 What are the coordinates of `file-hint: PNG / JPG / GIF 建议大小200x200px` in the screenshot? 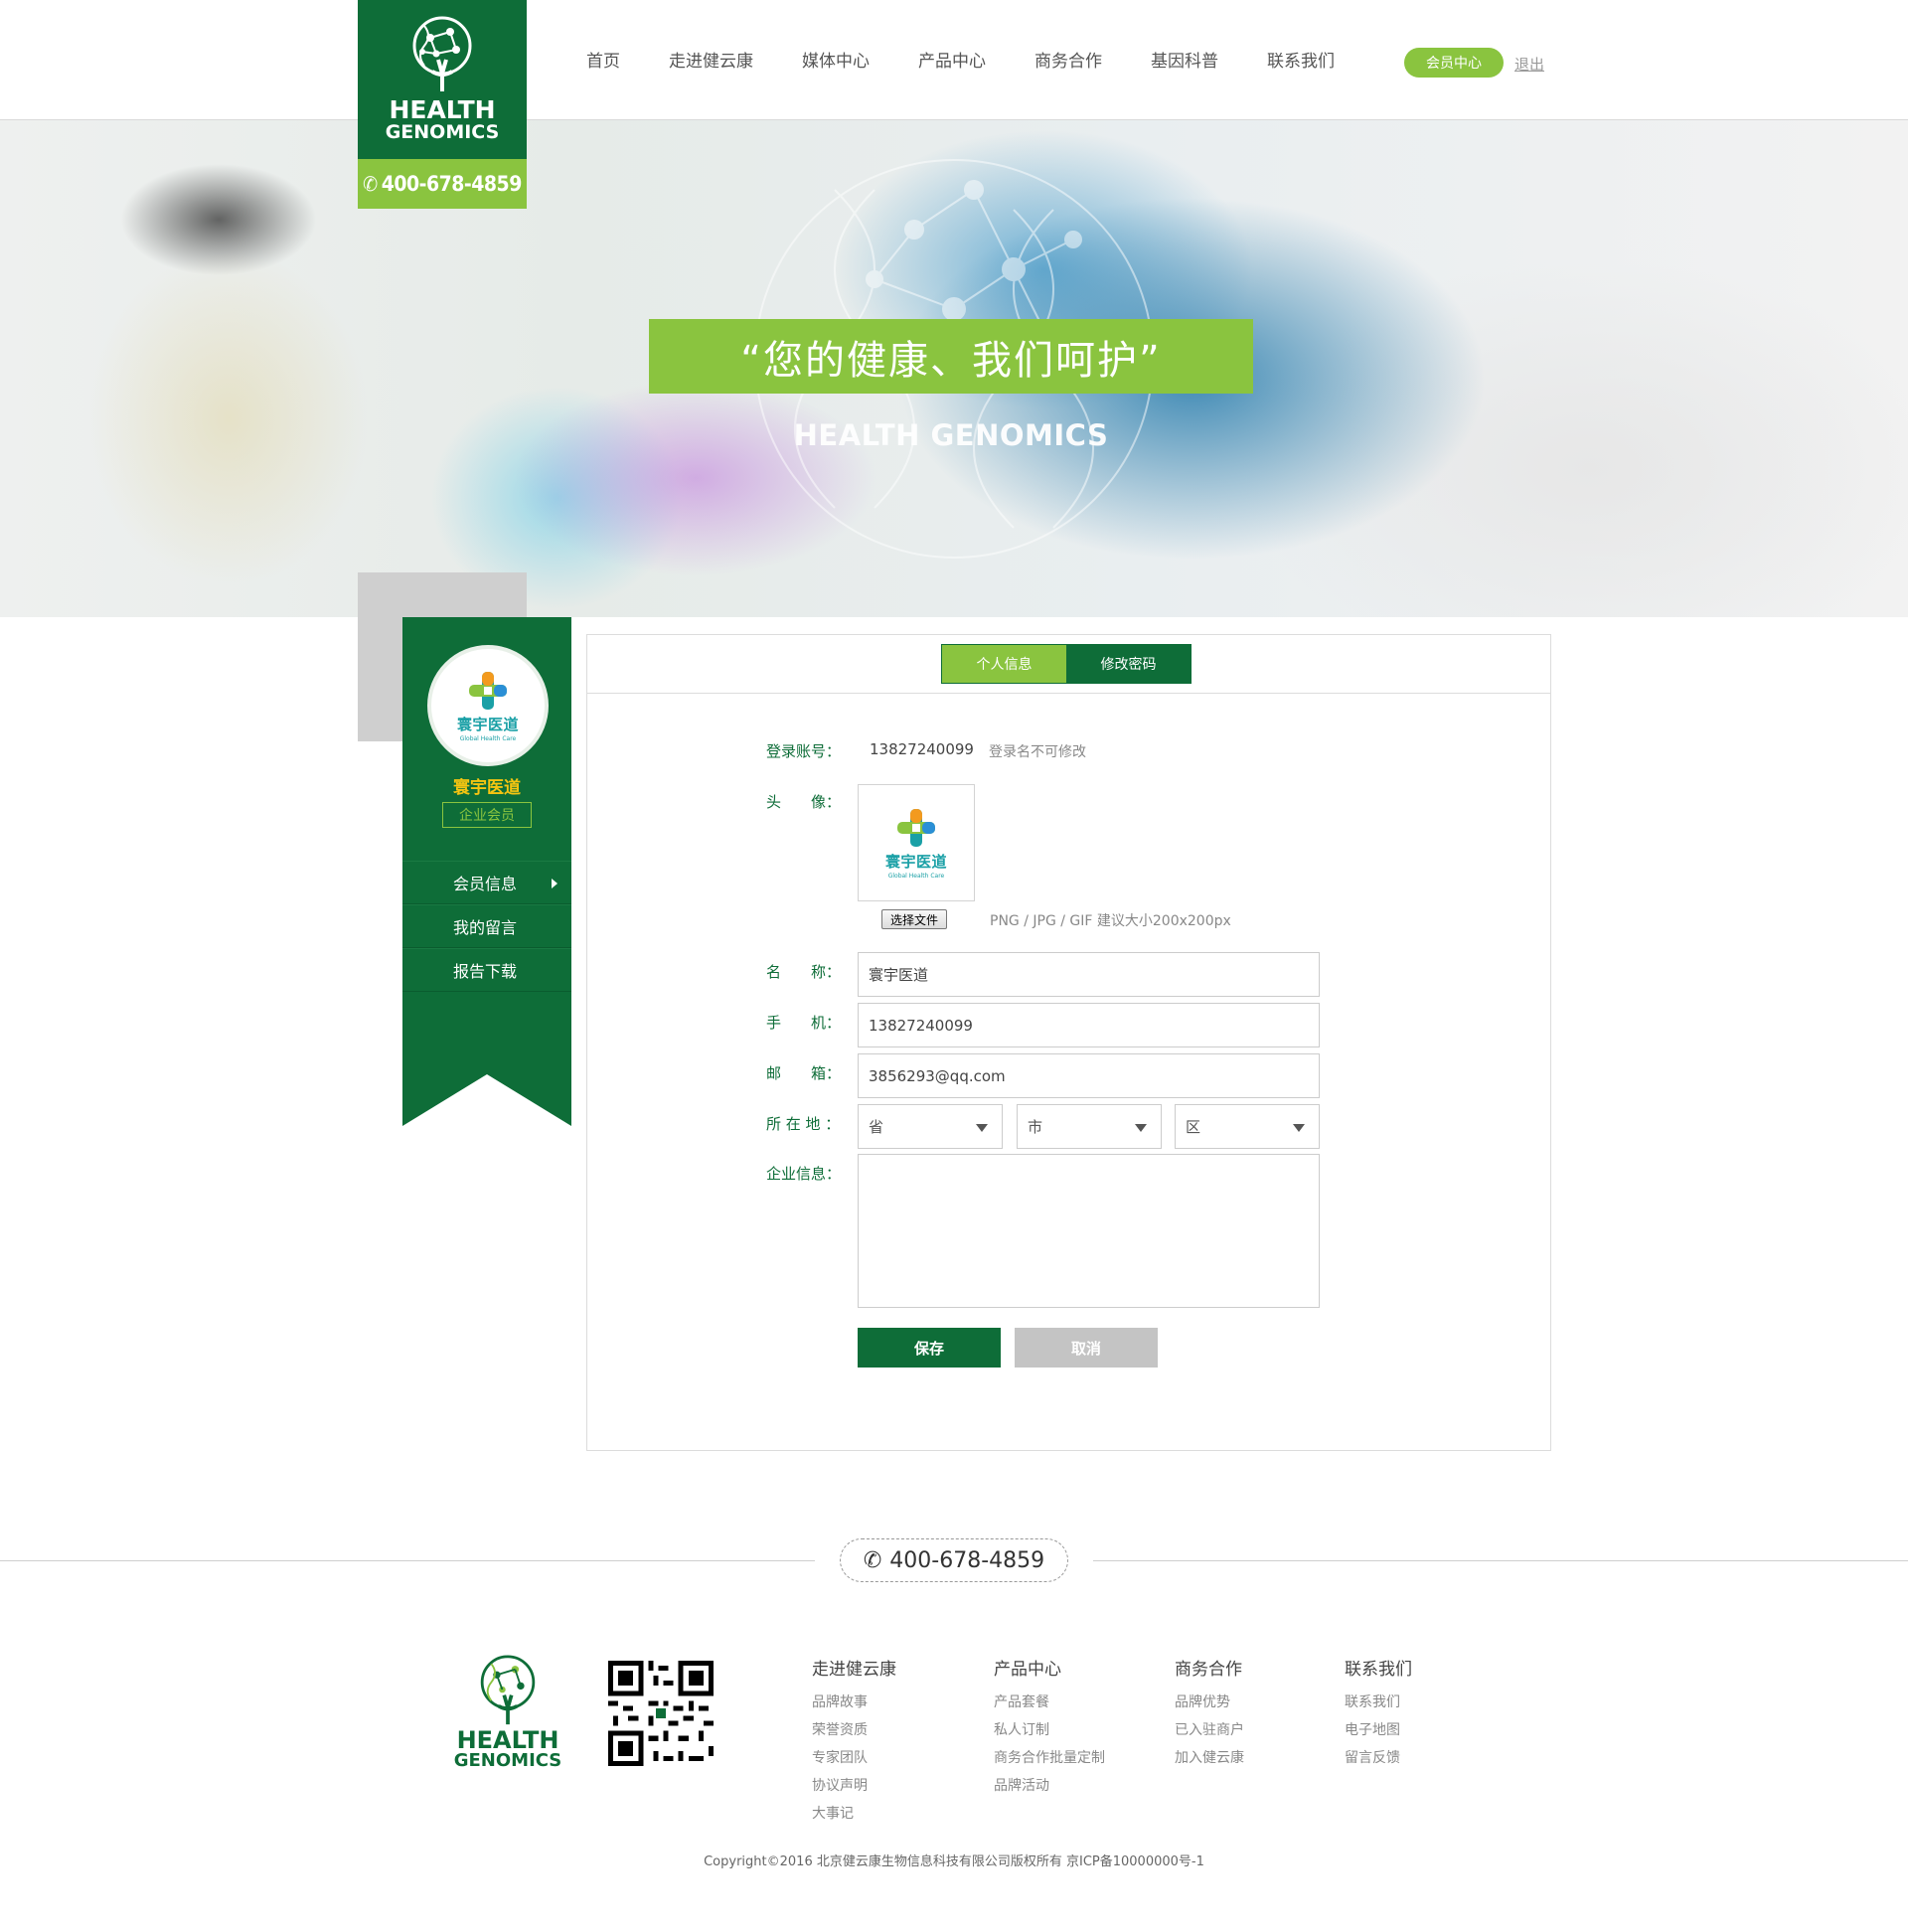 It's located at (1110, 921).